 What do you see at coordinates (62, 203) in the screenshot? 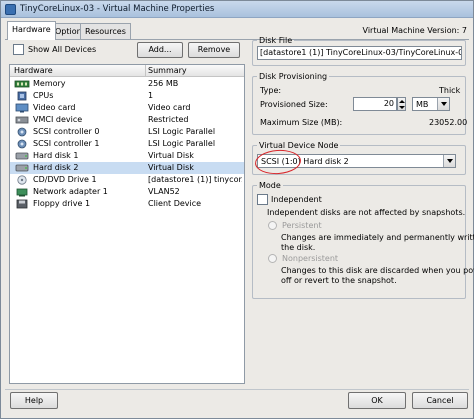
I see `hardware-name: Floppy drive 1` at bounding box center [62, 203].